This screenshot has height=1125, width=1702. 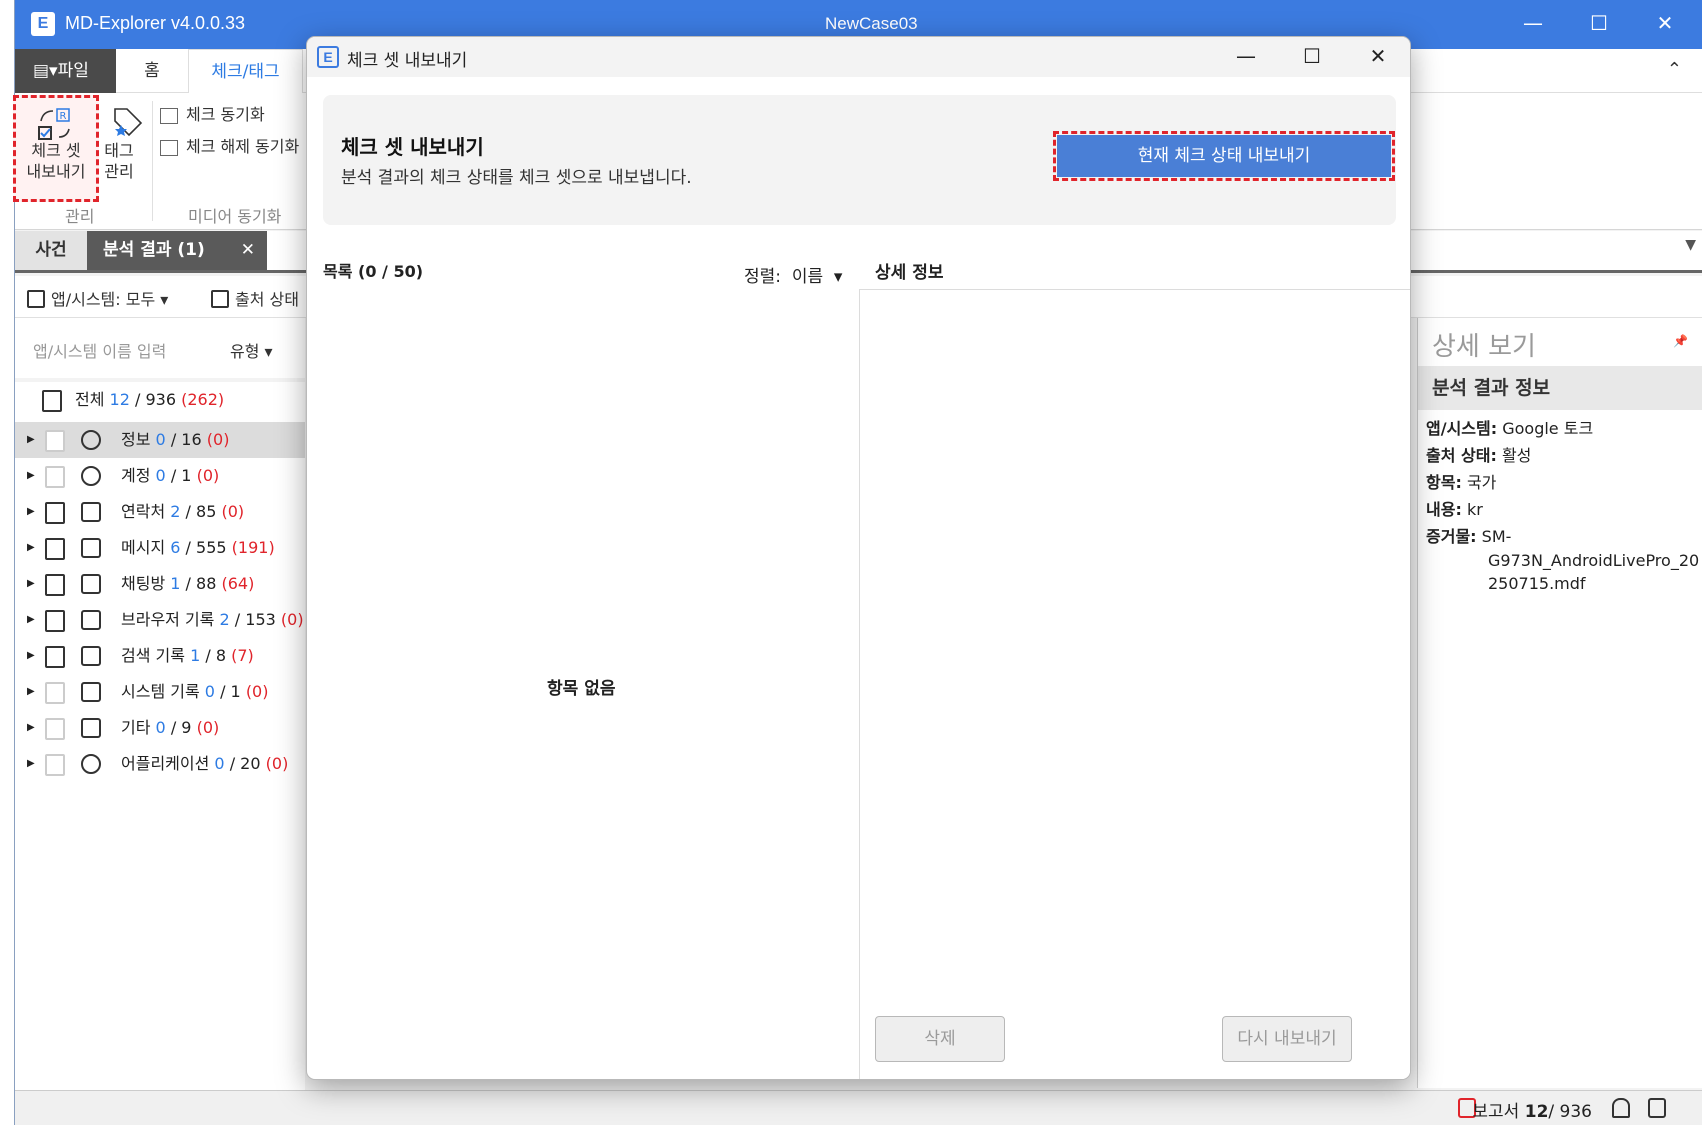 I want to click on tree-label: 시스템 기록, so click(x=160, y=691).